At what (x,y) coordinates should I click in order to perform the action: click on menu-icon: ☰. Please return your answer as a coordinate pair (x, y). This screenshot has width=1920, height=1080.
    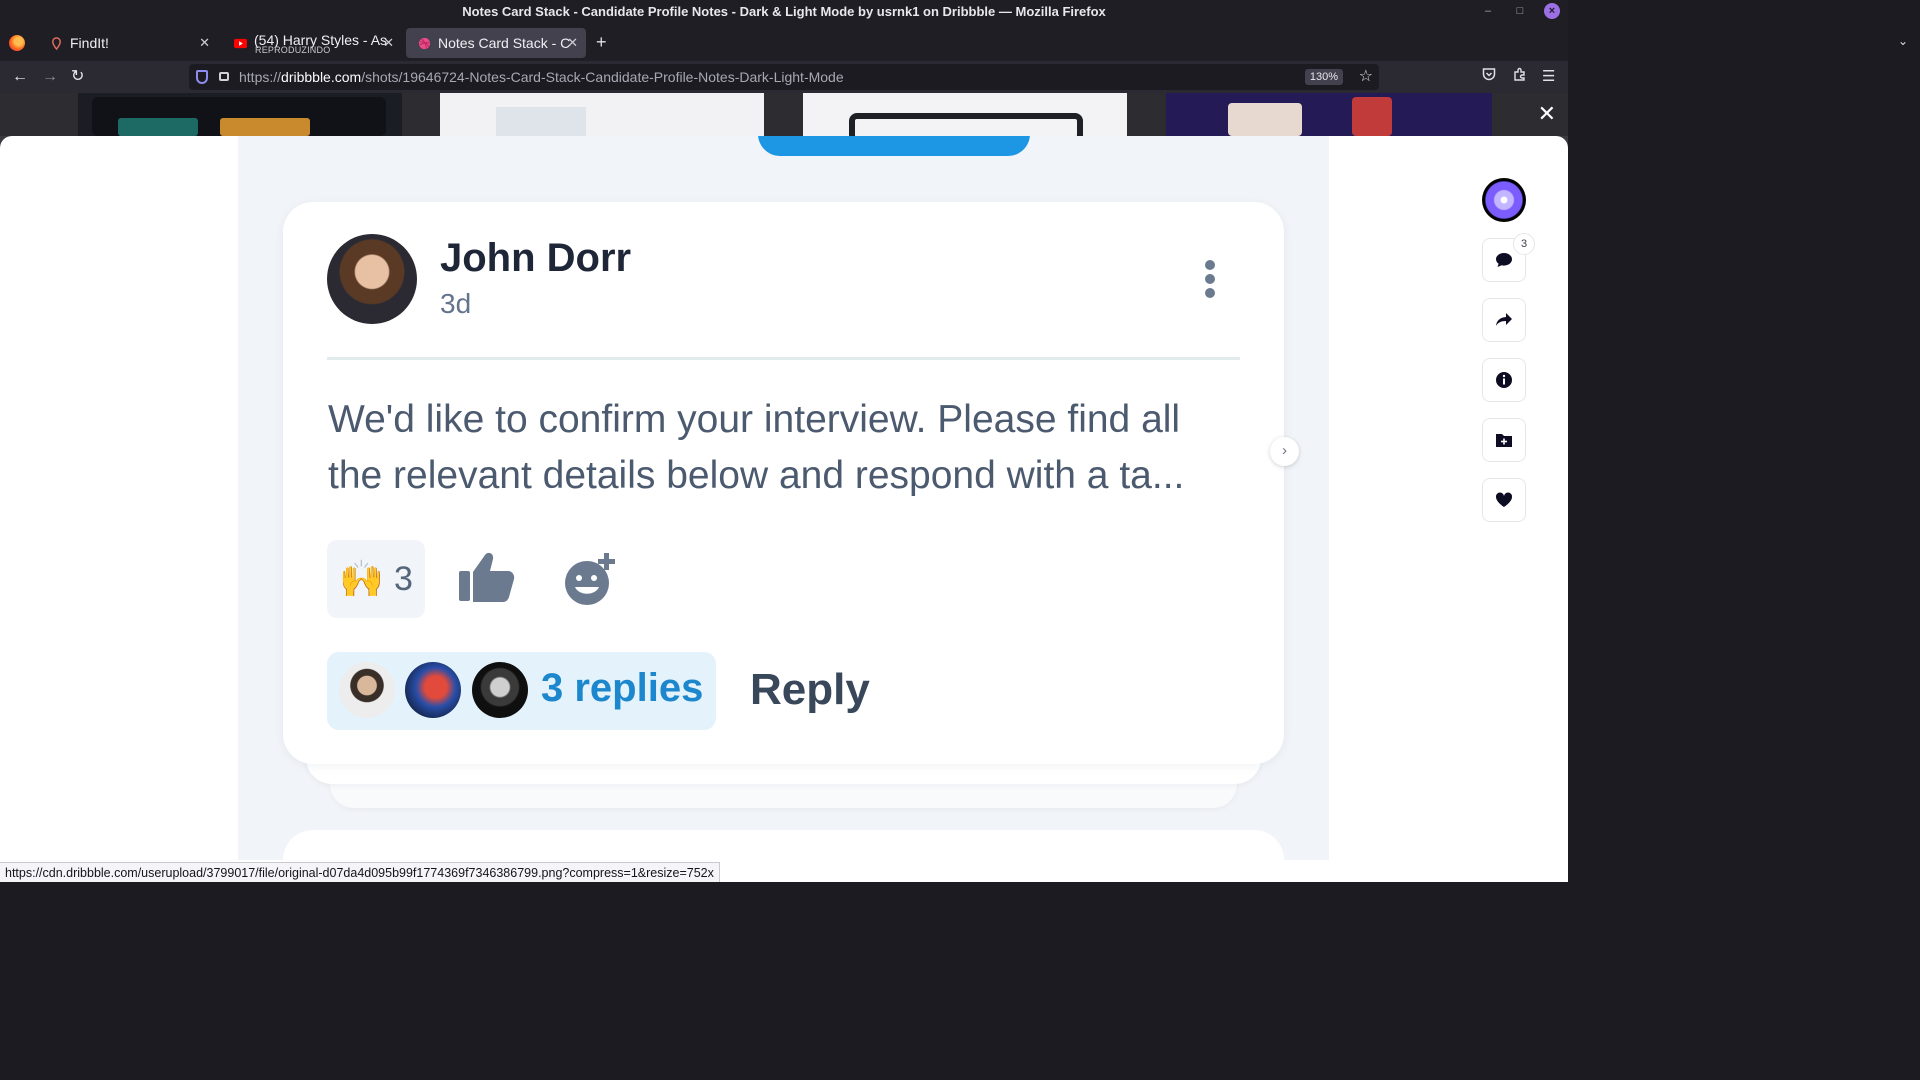
    Looking at the image, I should click on (1548, 76).